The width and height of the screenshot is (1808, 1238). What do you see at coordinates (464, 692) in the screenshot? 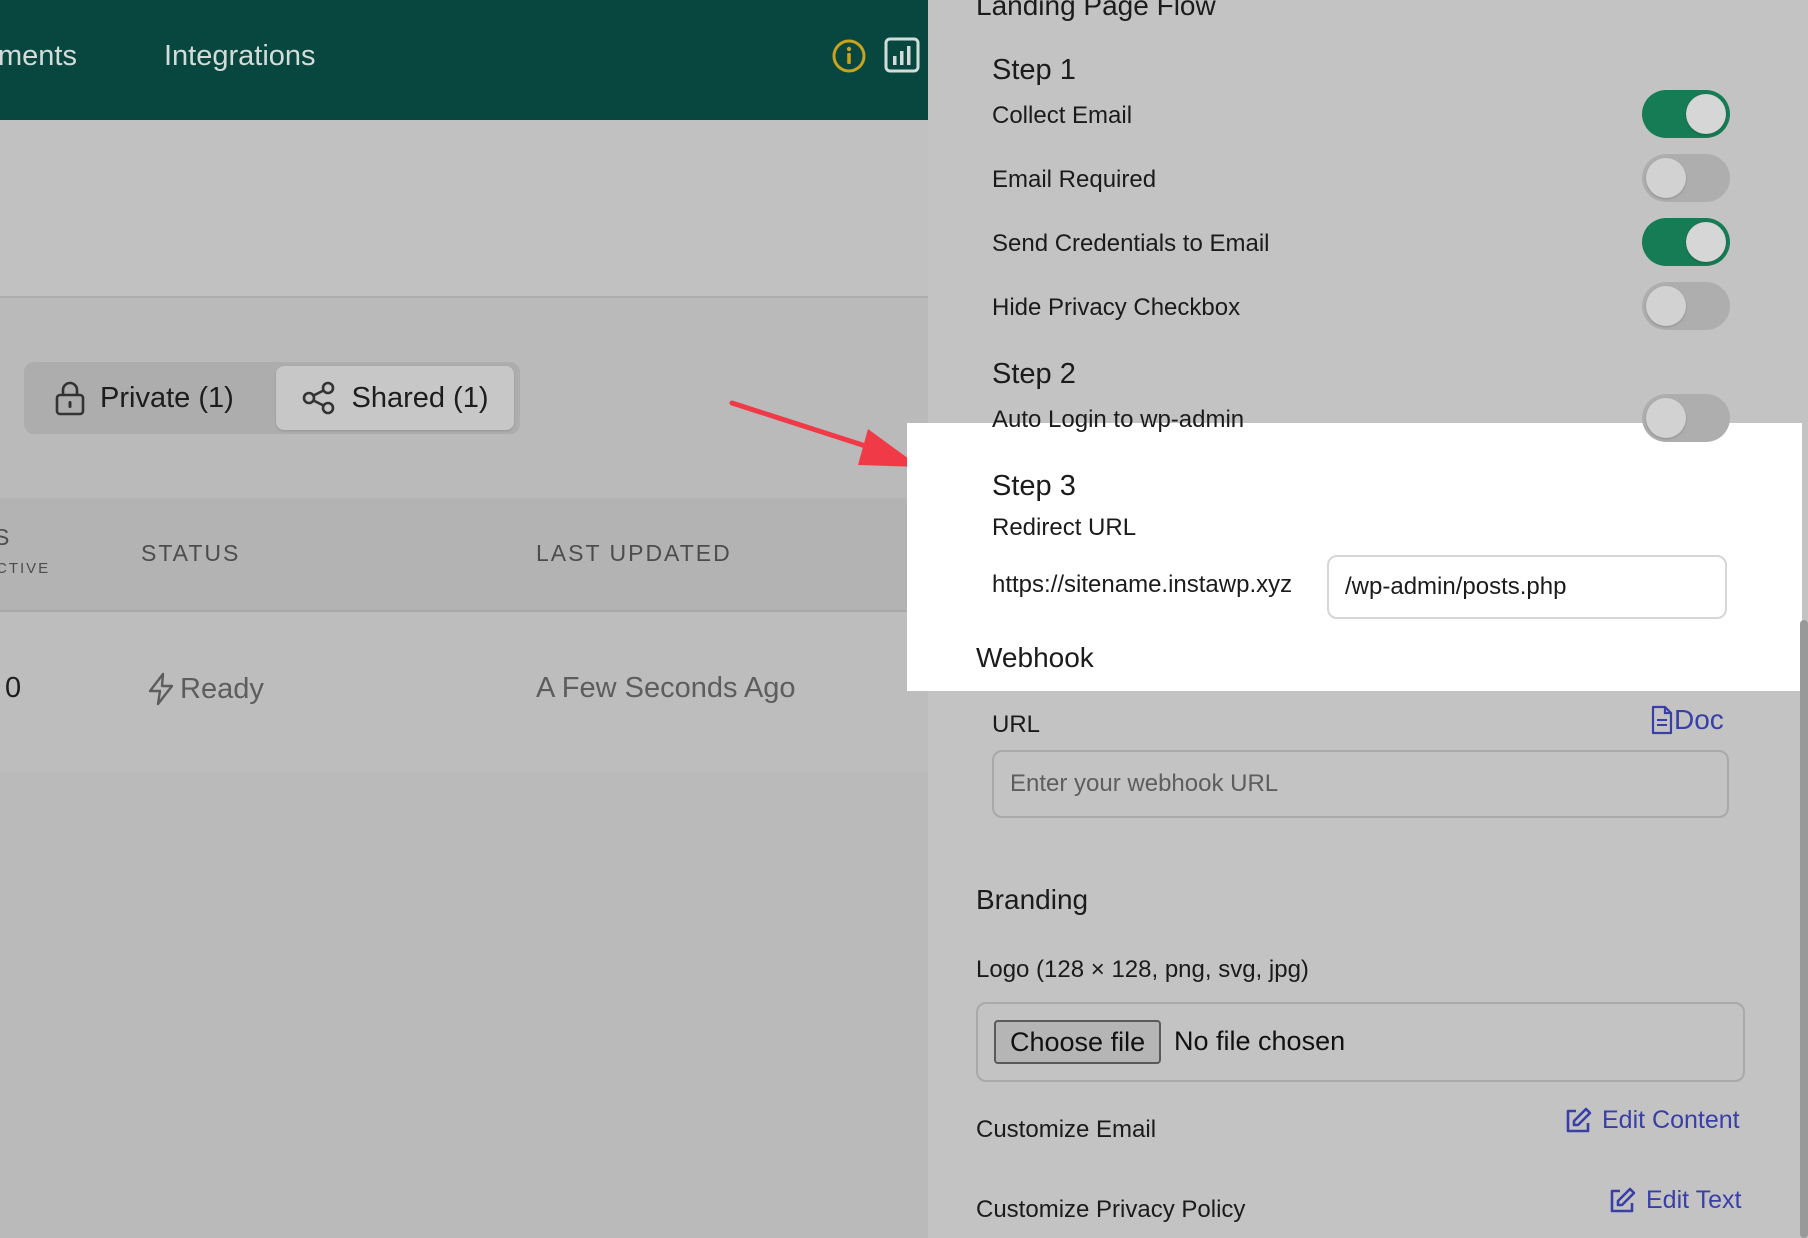
I see `table-row: 0 Ready A Few Seconds Ago` at bounding box center [464, 692].